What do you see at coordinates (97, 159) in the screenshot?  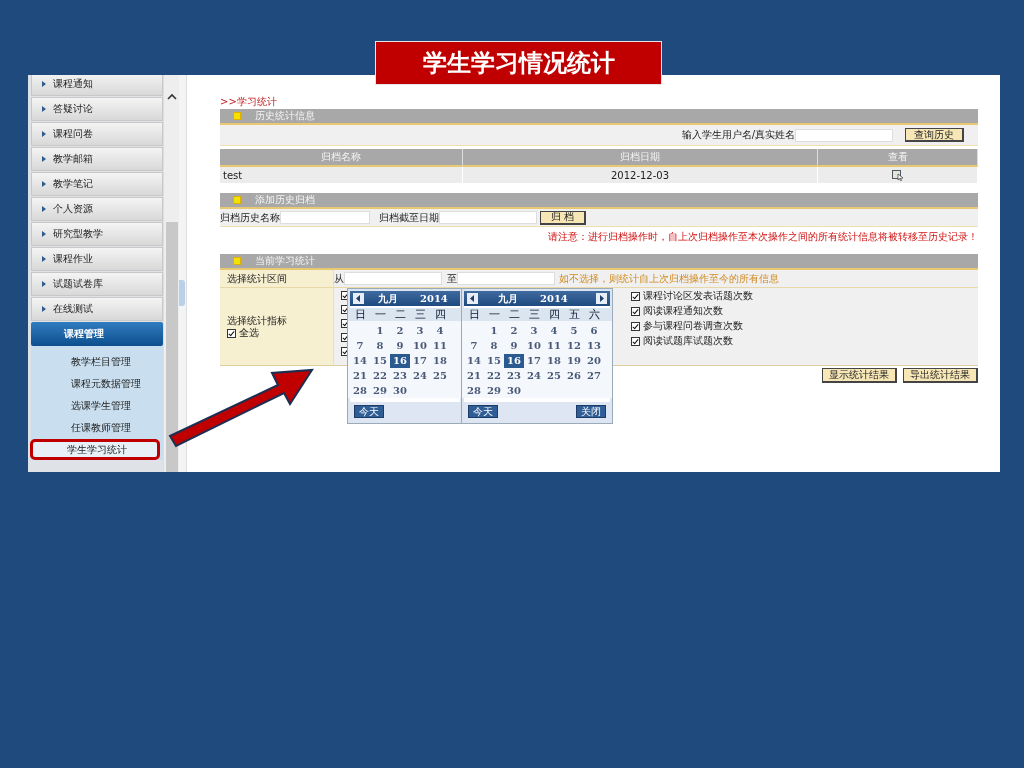 I see `sidebar-item: 教学邮箱` at bounding box center [97, 159].